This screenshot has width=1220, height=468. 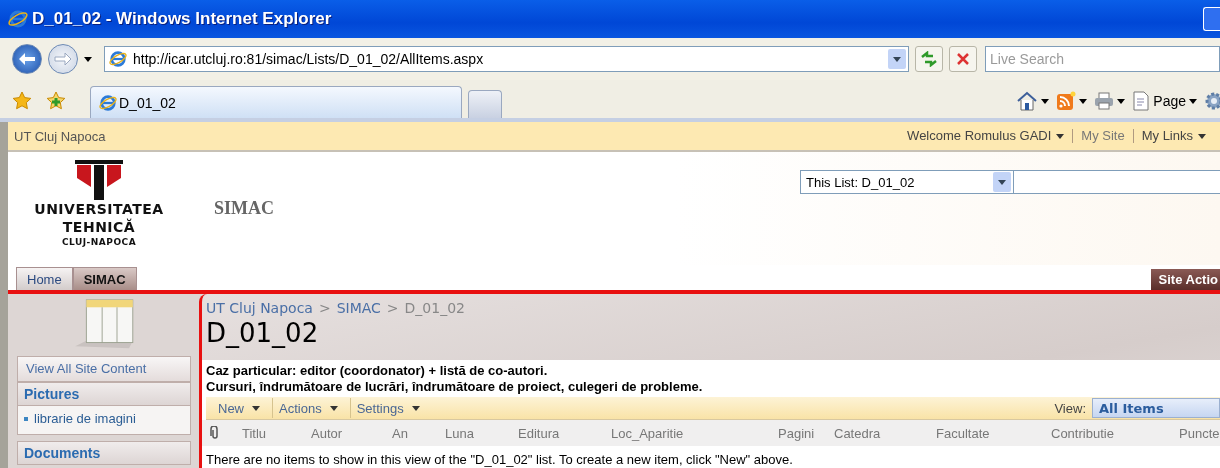 What do you see at coordinates (358, 308) in the screenshot?
I see `breadcrumb-link: SIMAC` at bounding box center [358, 308].